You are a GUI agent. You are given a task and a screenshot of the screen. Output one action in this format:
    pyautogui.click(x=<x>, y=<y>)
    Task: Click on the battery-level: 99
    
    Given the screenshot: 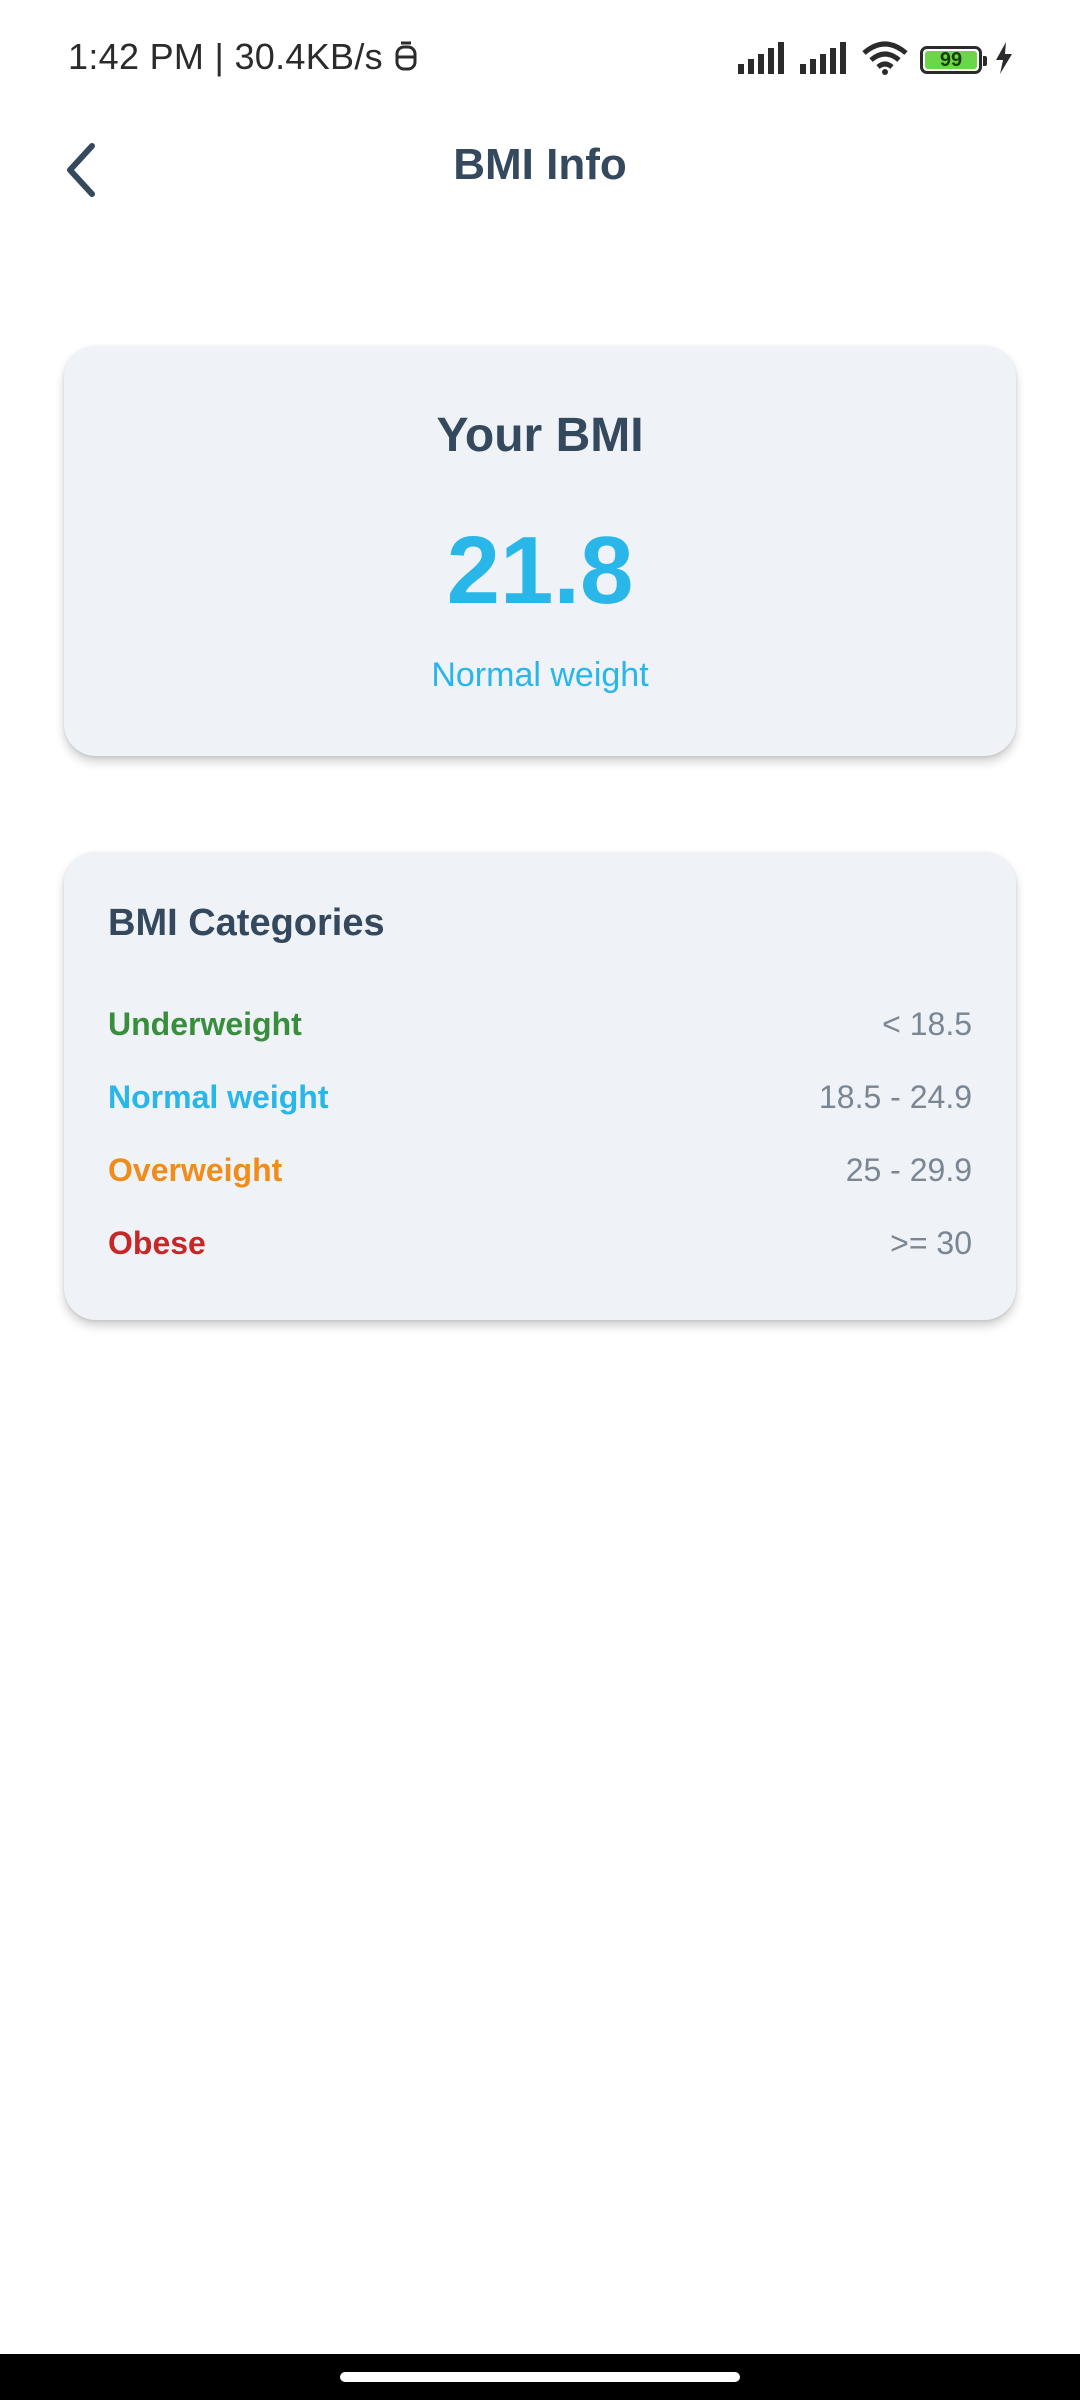 What is the action you would take?
    pyautogui.click(x=951, y=59)
    